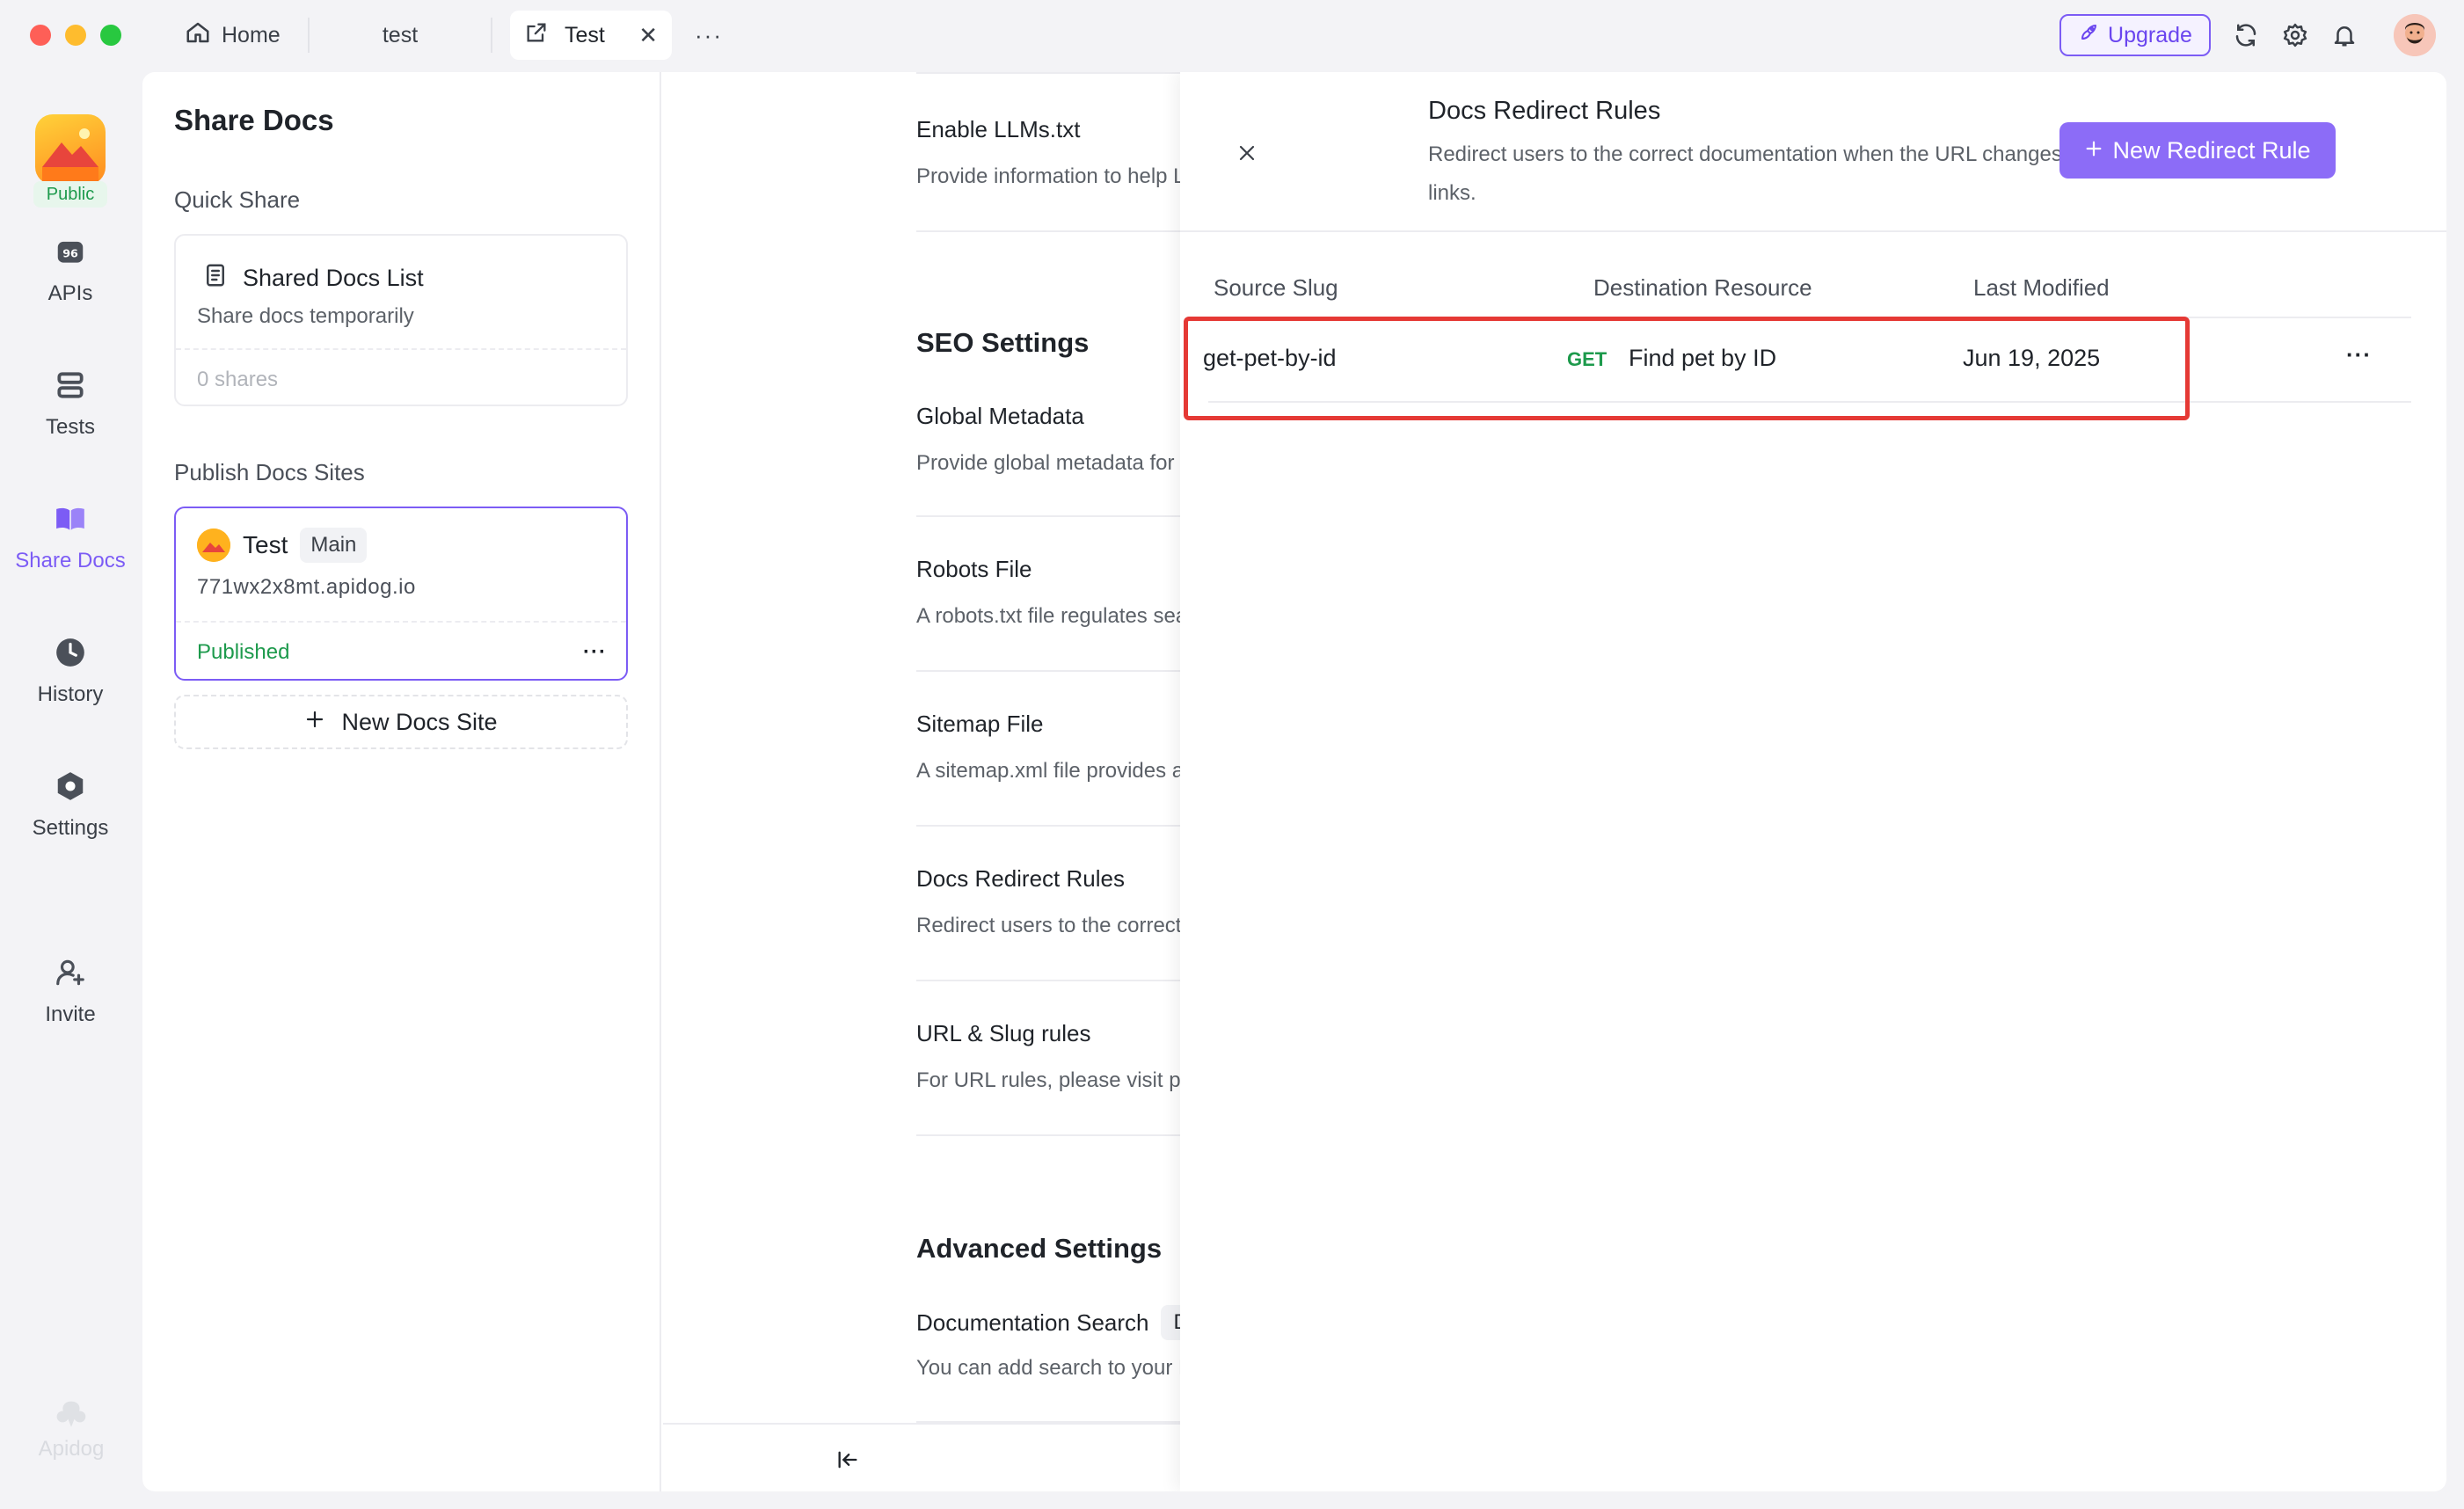 The height and width of the screenshot is (1509, 2464). What do you see at coordinates (1703, 359) in the screenshot?
I see `destination-resource-cell: Find pet by ID` at bounding box center [1703, 359].